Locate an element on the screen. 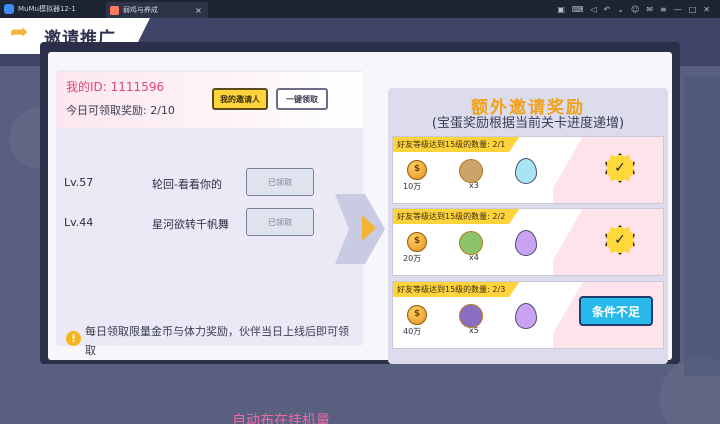 The height and width of the screenshot is (424, 720). reward-card: 好友等级达到15级的数量: 2/1 $ 10万 x3 ✓ is located at coordinates (528, 170).